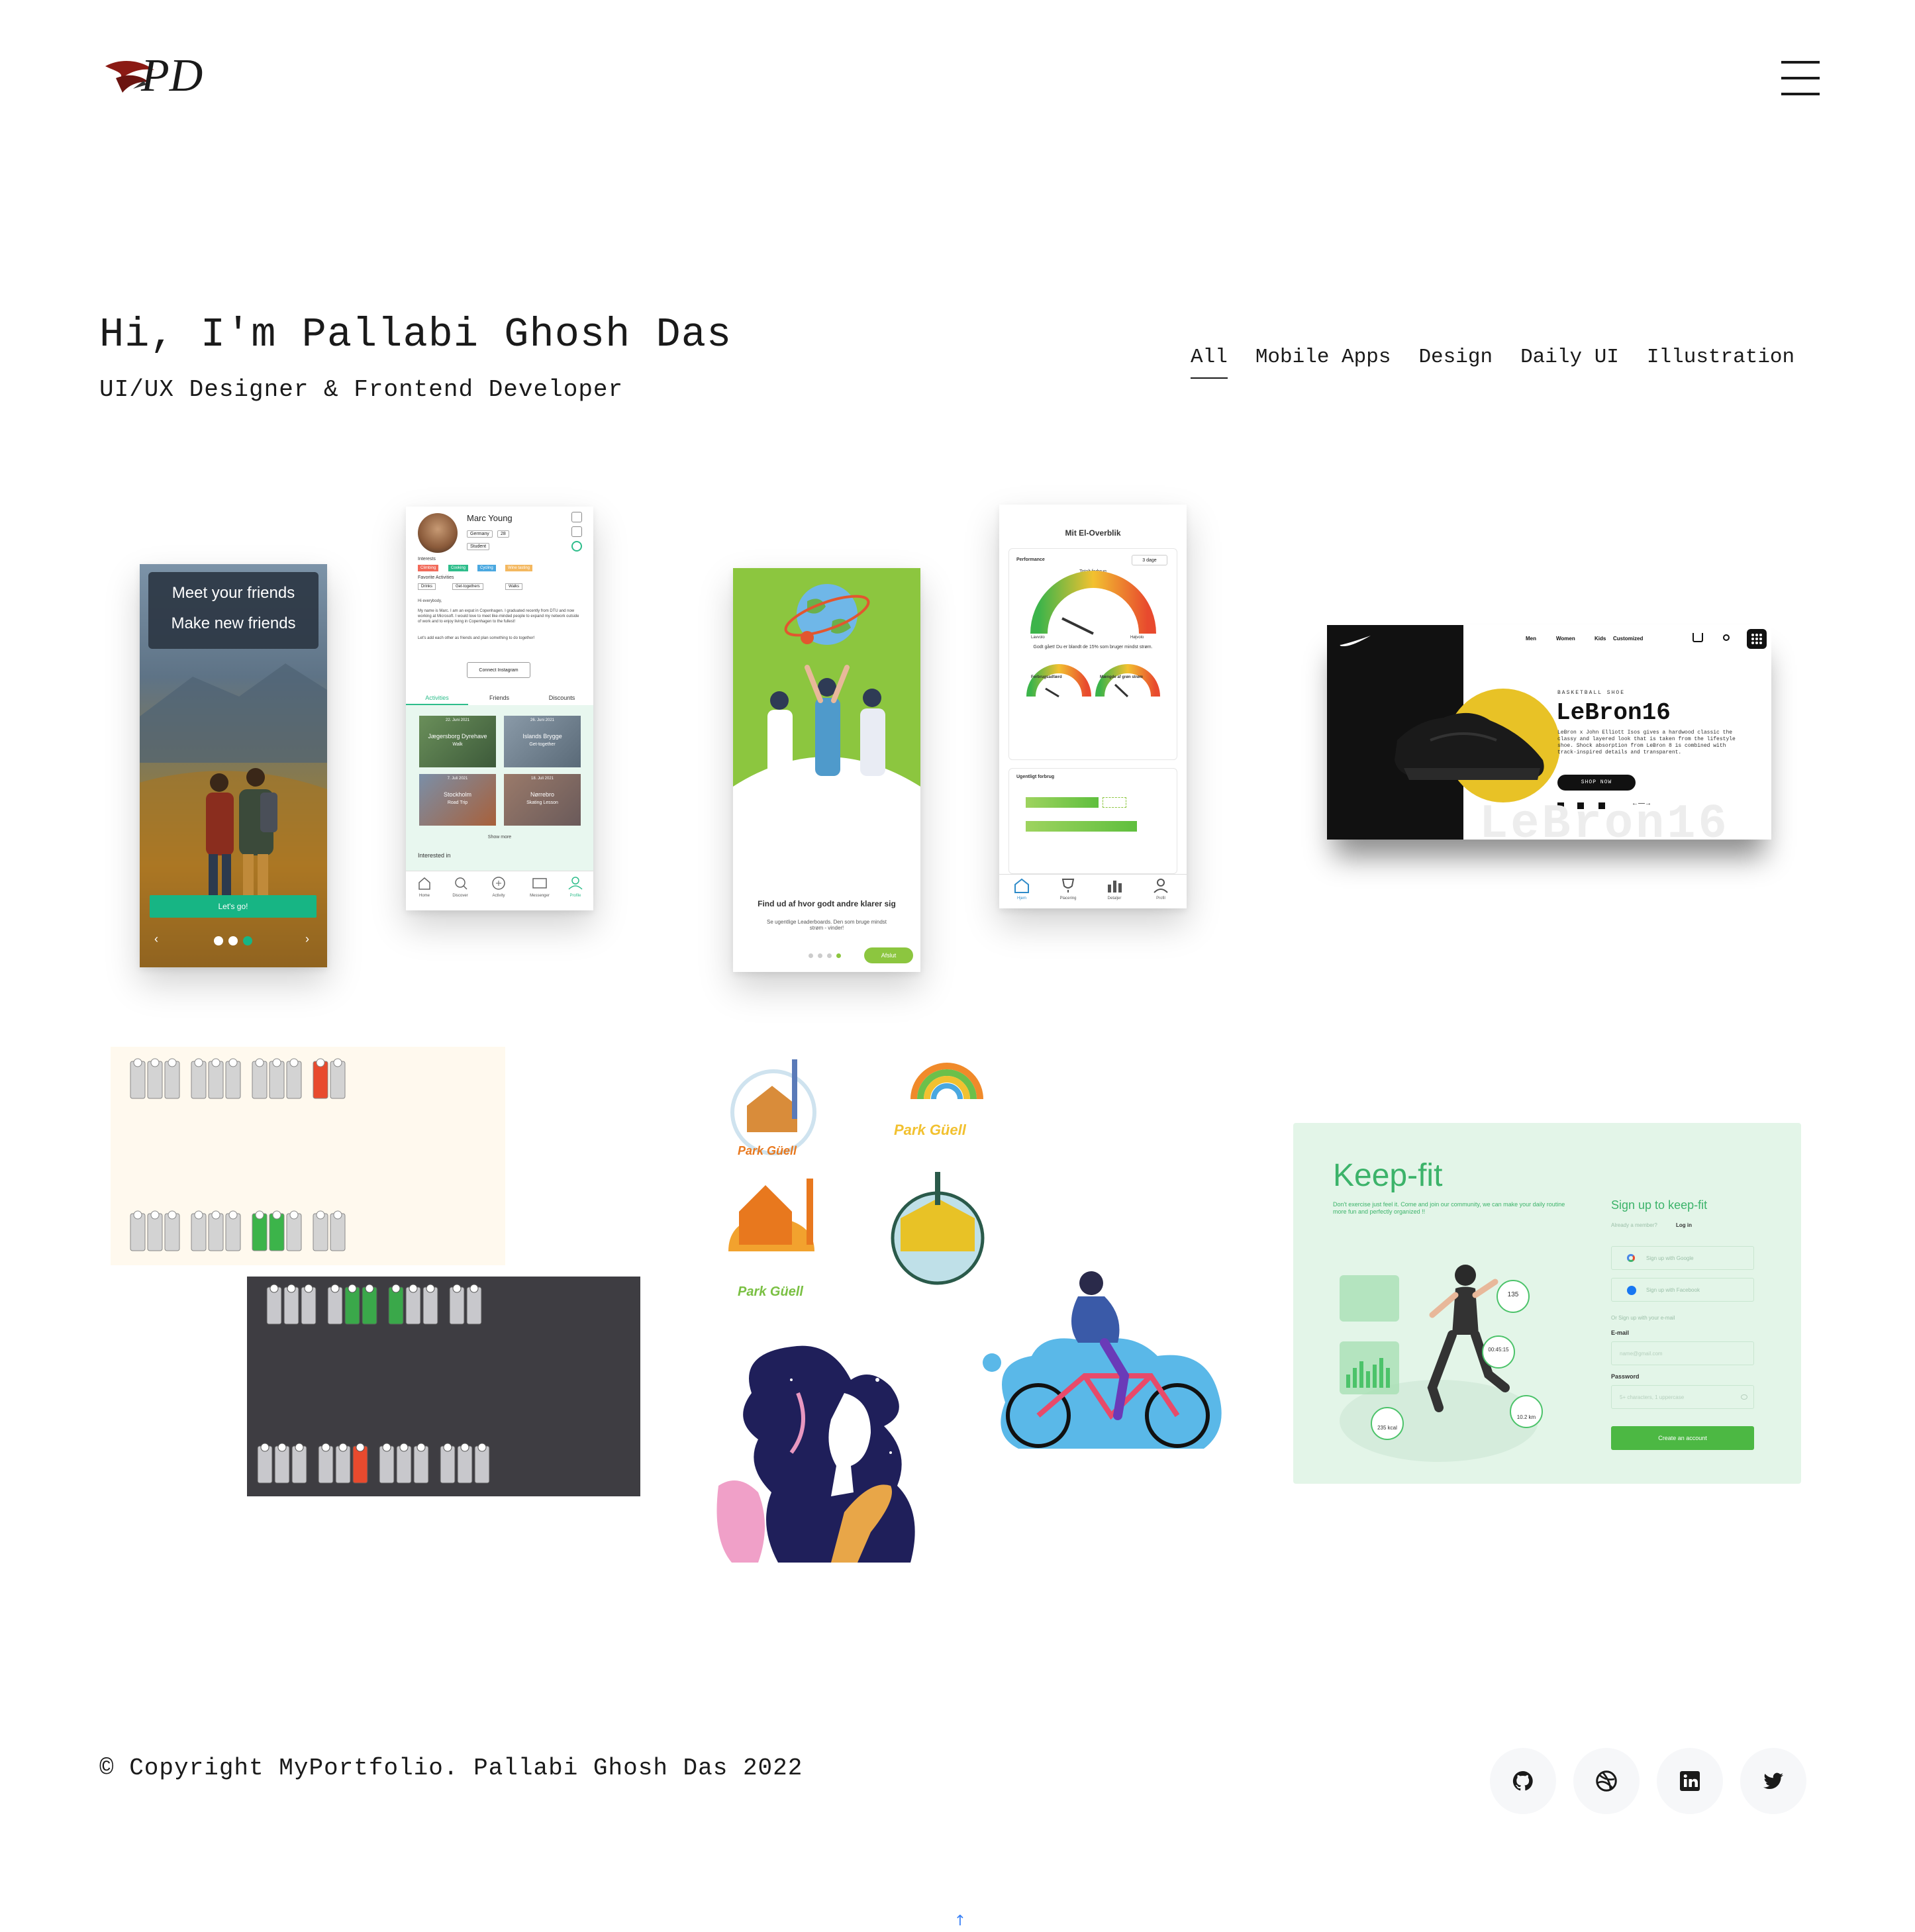 Image resolution: width=1915 pixels, height=1932 pixels. What do you see at coordinates (498, 670) in the screenshot?
I see `connect-instagram-button: Connect Instagram` at bounding box center [498, 670].